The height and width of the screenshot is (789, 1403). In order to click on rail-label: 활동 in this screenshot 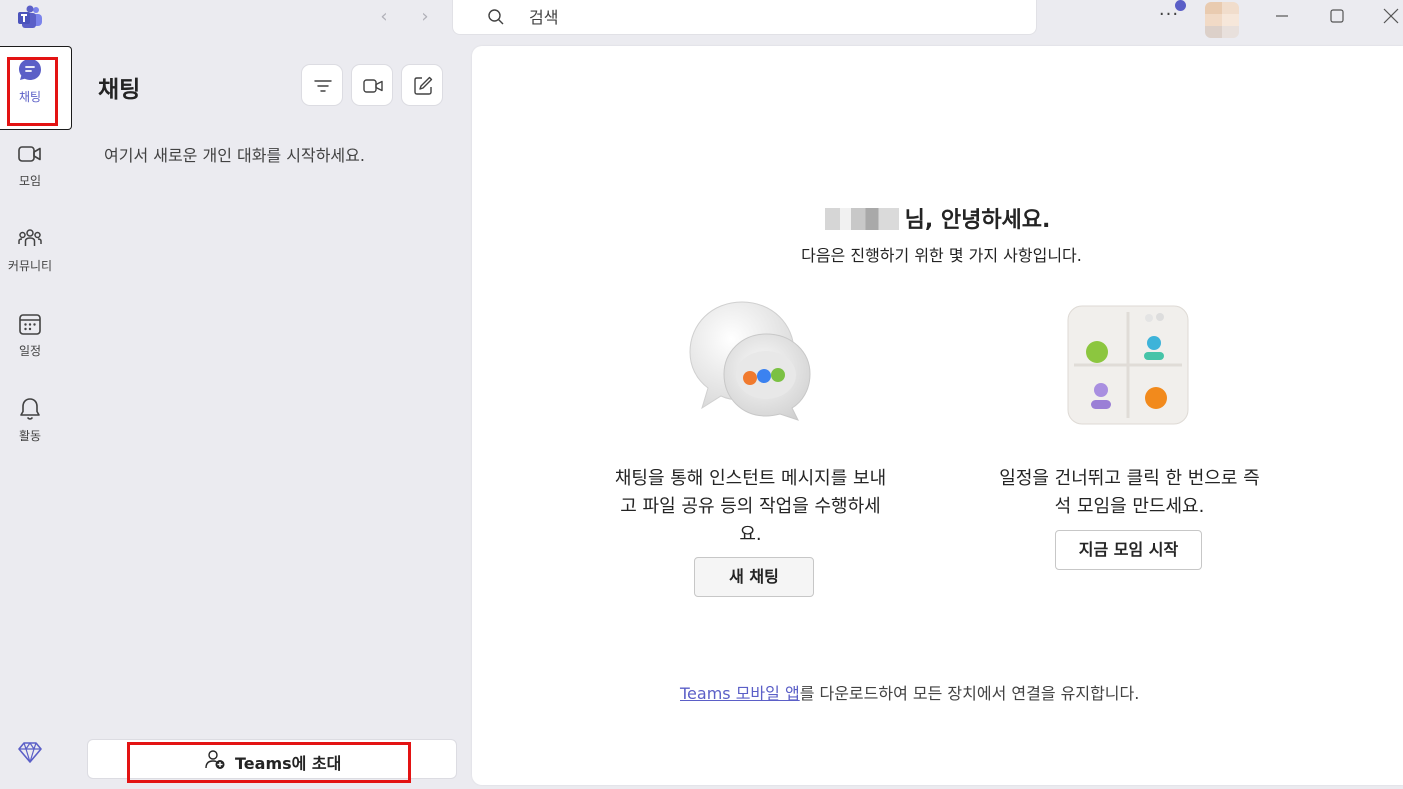, I will do `click(30, 436)`.